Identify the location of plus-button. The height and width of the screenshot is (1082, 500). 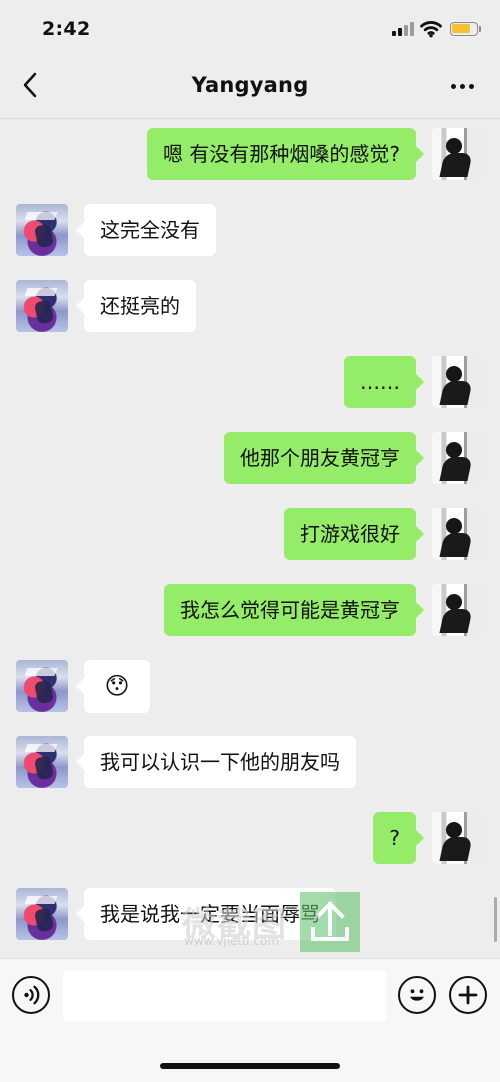
(468, 995).